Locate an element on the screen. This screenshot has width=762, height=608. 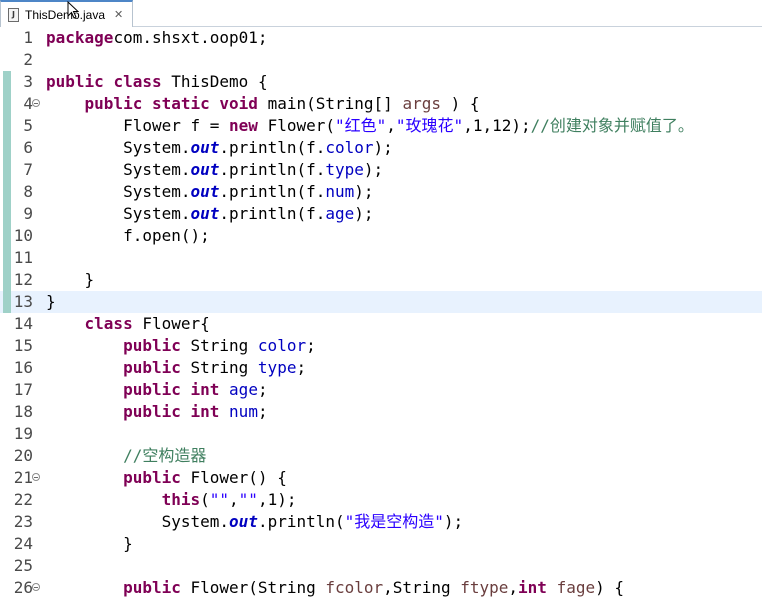
code-line: 11 is located at coordinates (381, 258).